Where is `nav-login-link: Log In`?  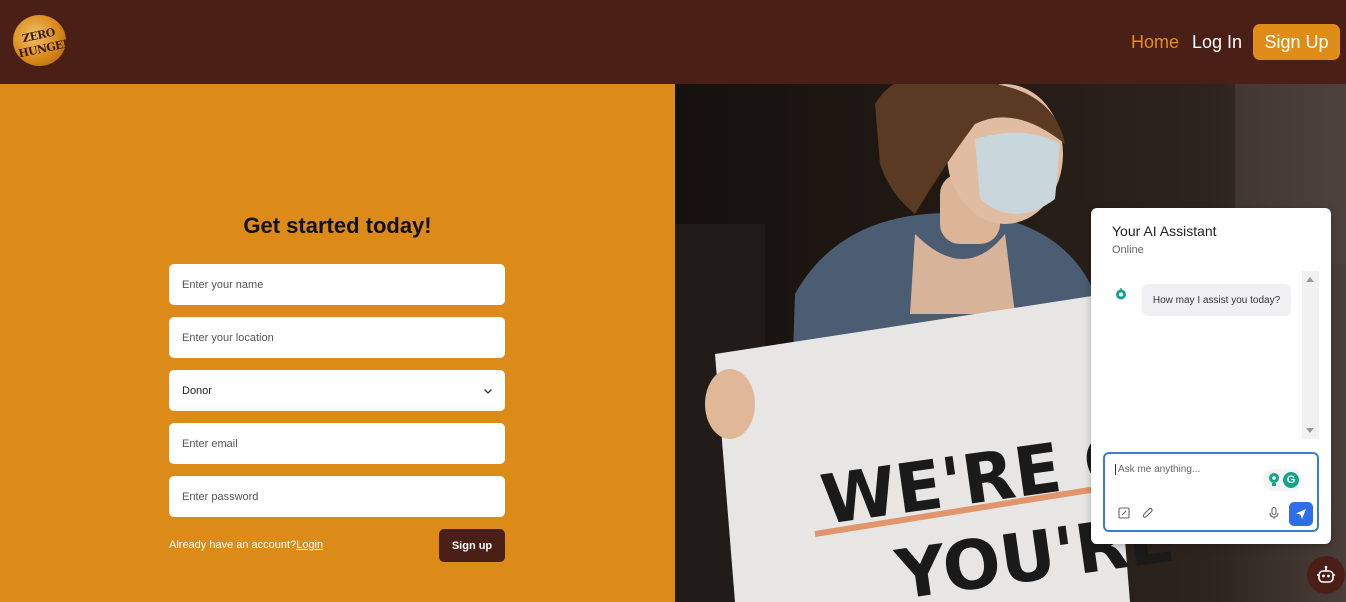 nav-login-link: Log In is located at coordinates (1217, 42).